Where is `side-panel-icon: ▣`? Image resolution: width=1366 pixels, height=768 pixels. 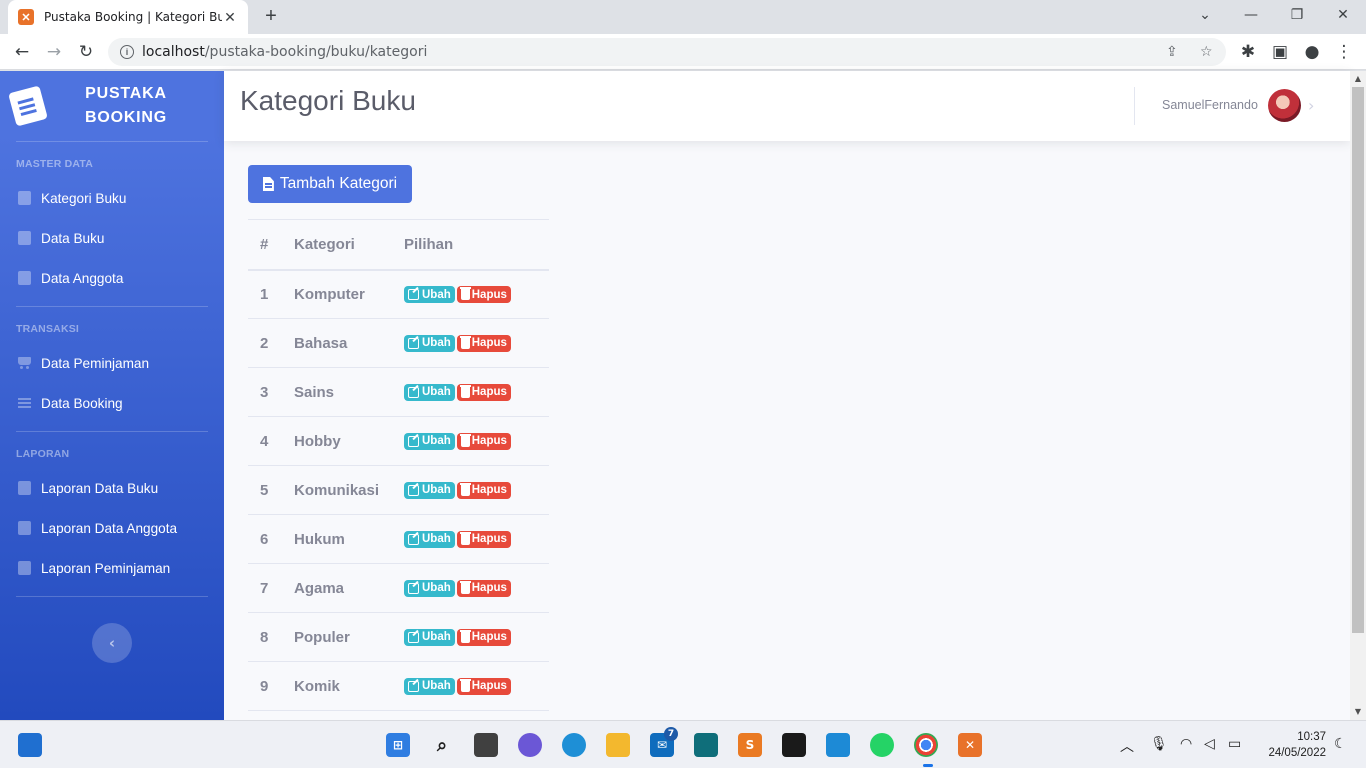 side-panel-icon: ▣ is located at coordinates (1280, 52).